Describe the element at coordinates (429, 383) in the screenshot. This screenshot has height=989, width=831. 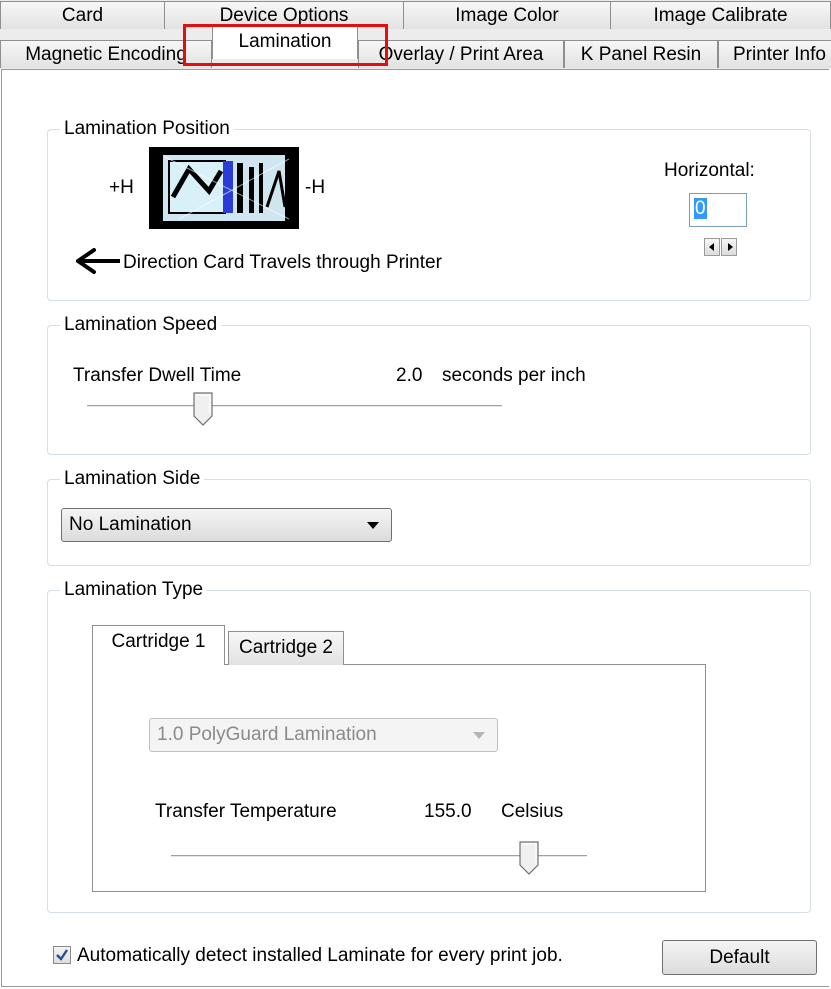
I see `lamination-speed-group: Lamination Speed` at that location.